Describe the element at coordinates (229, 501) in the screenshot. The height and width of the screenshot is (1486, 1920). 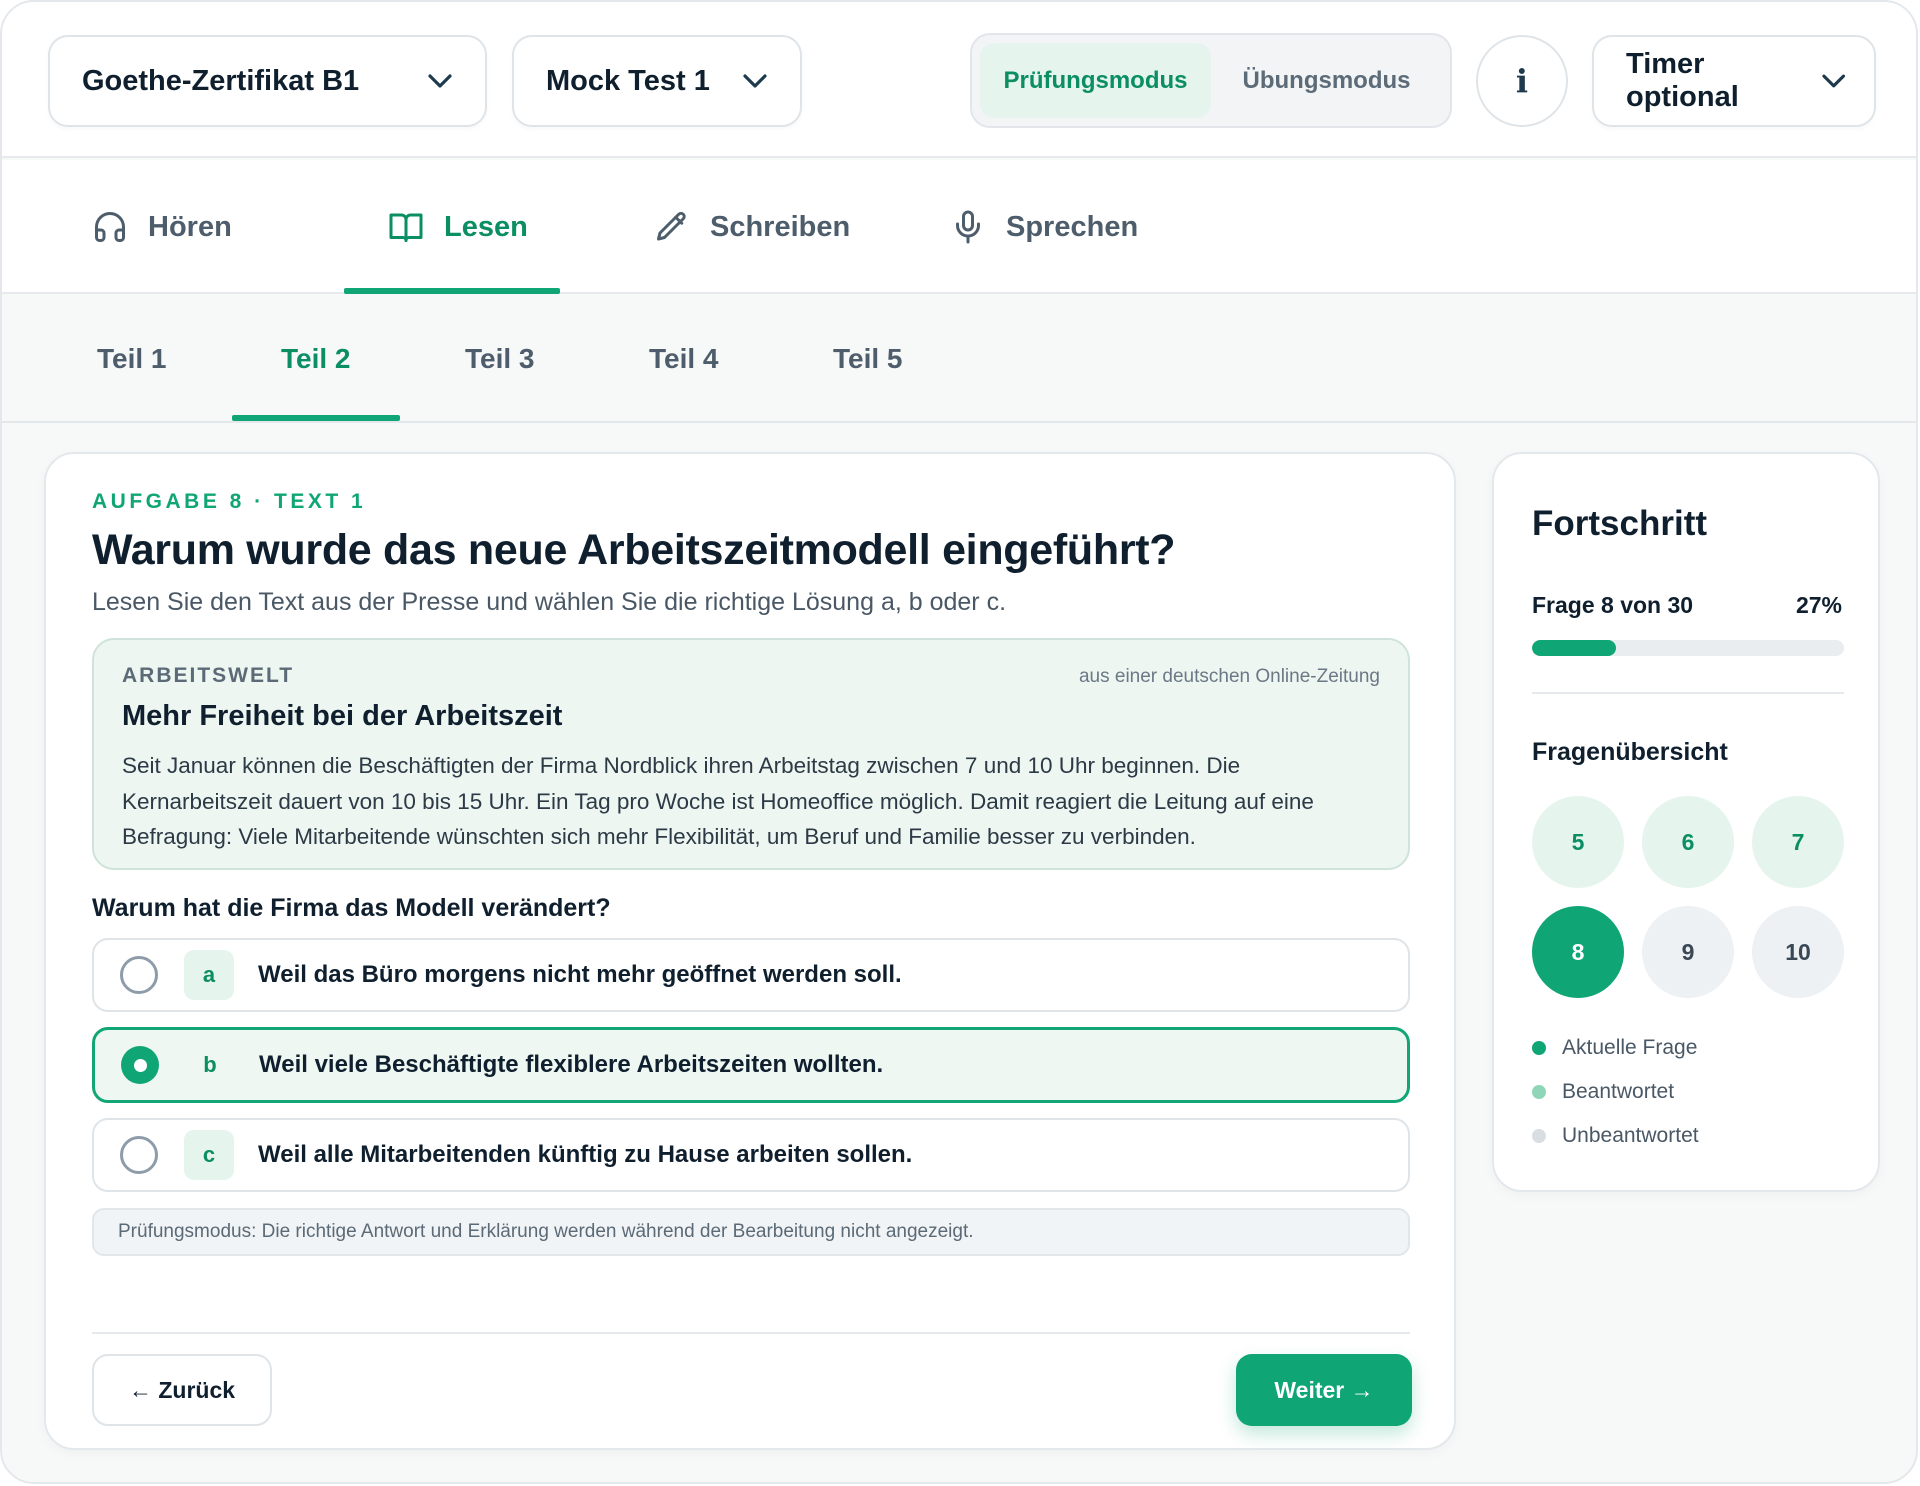
I see `task-eyebrow: AUFGABE 8 · TEXT 1` at that location.